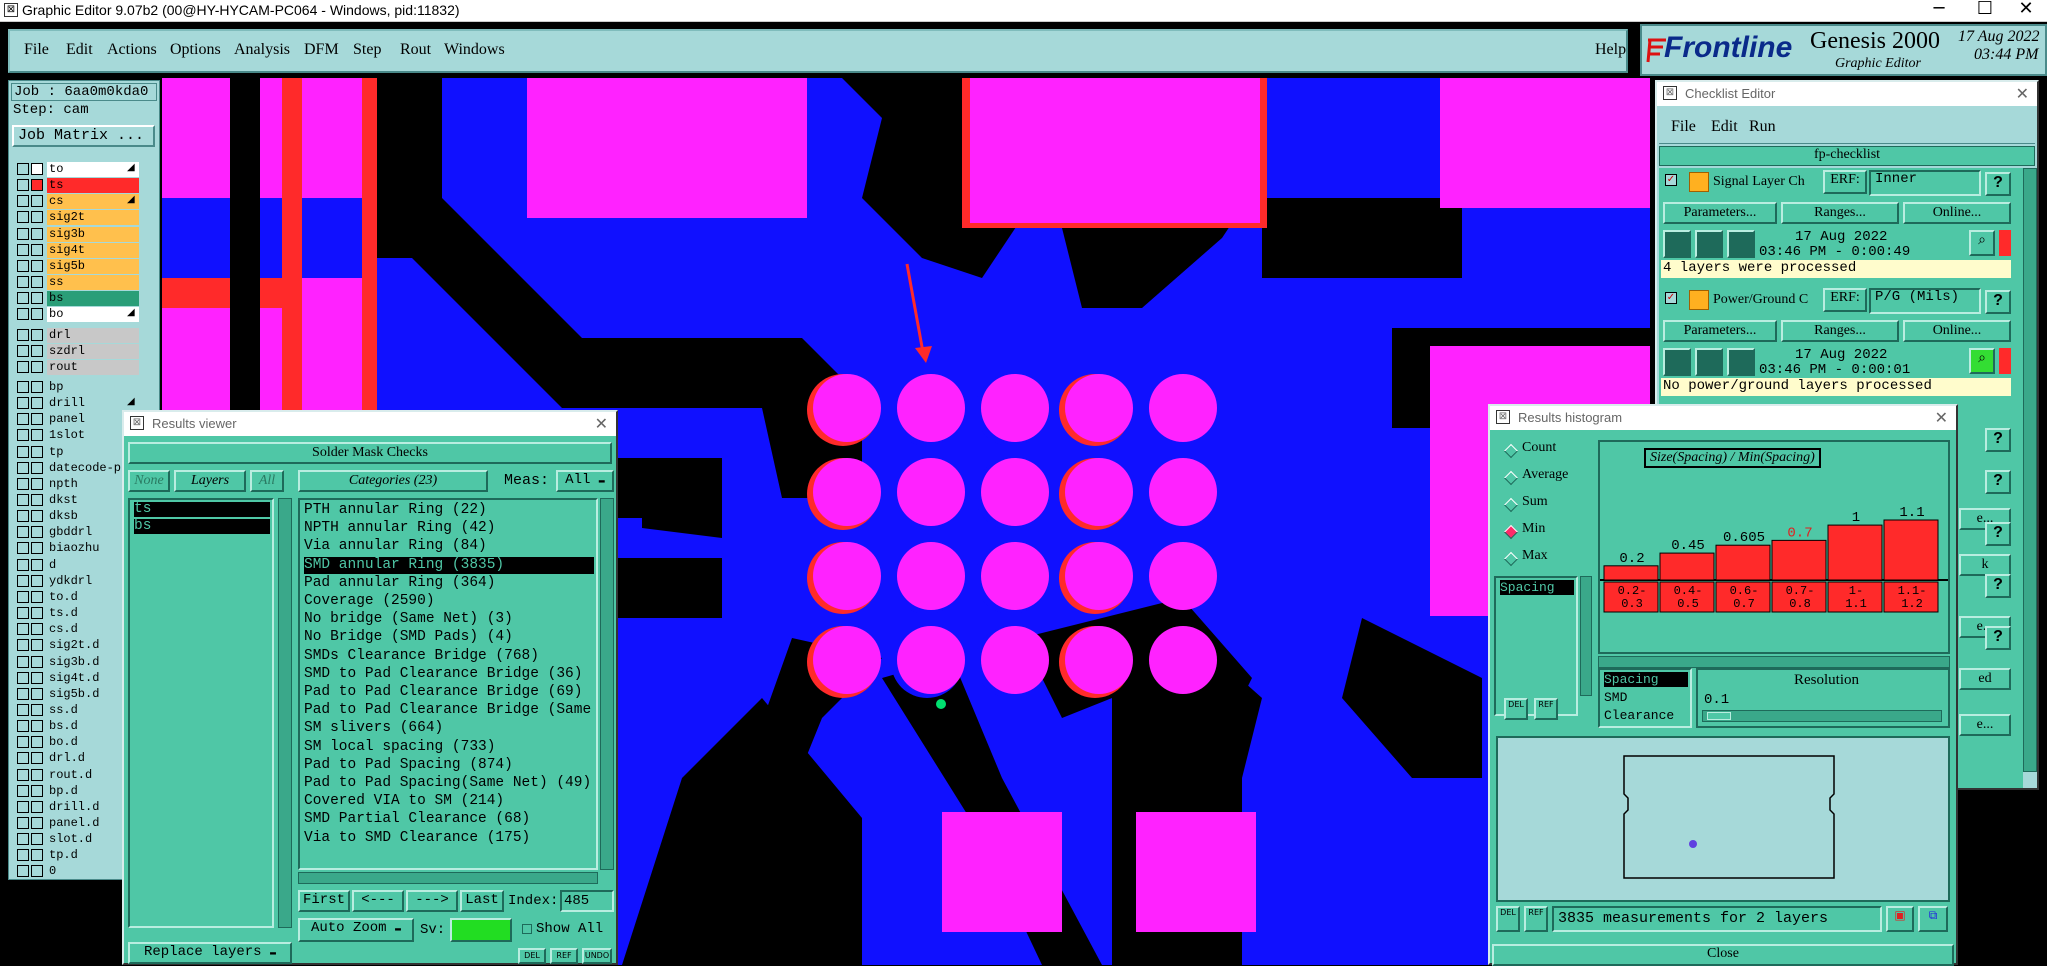 This screenshot has width=2047, height=966. What do you see at coordinates (373, 728) in the screenshot?
I see `category-item: SM slivers (664)` at bounding box center [373, 728].